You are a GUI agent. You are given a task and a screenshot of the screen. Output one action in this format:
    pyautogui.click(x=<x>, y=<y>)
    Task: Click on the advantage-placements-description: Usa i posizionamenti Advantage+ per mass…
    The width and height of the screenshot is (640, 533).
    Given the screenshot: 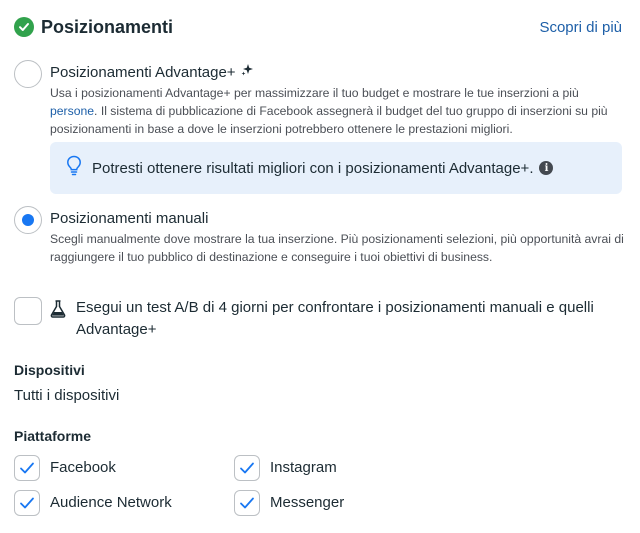 What is the action you would take?
    pyautogui.click(x=337, y=111)
    